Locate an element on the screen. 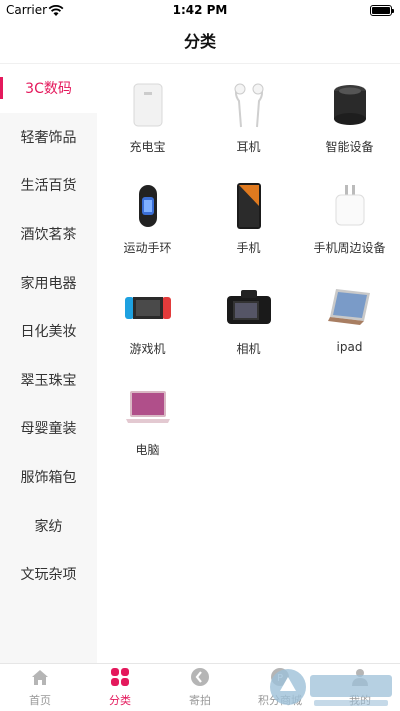 This screenshot has height=711, width=400. sidebar-item: 酒饮茗茶 is located at coordinates (48, 234).